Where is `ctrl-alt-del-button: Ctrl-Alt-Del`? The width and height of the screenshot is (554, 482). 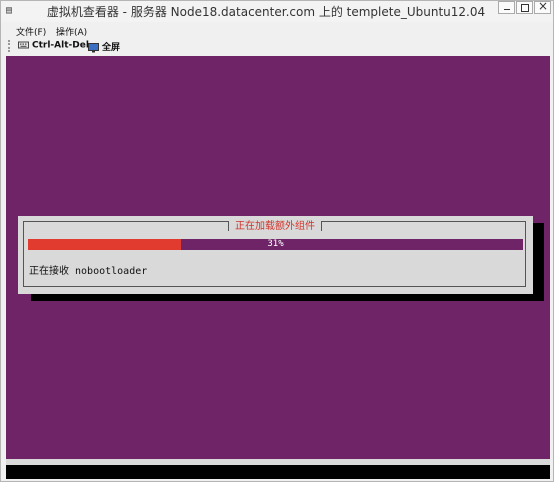 ctrl-alt-del-button: Ctrl-Alt-Del is located at coordinates (53, 45).